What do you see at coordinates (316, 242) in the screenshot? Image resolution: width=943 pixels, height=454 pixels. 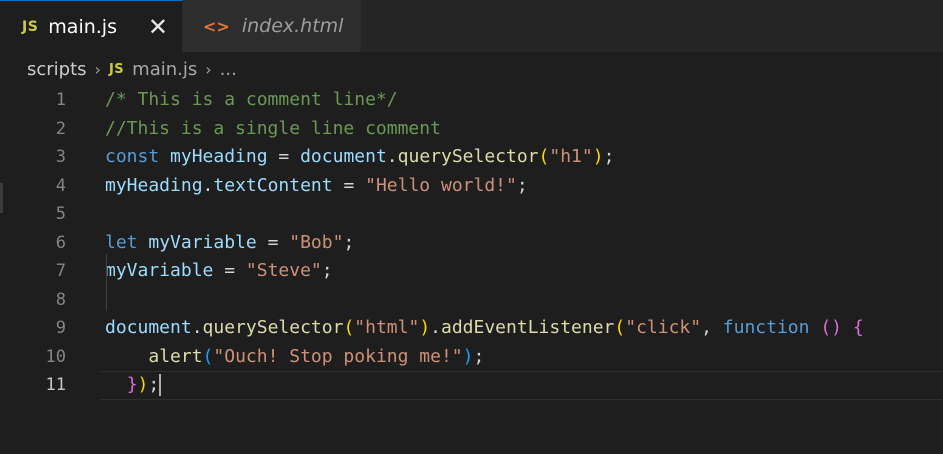 I see `code-token: "Bob"` at bounding box center [316, 242].